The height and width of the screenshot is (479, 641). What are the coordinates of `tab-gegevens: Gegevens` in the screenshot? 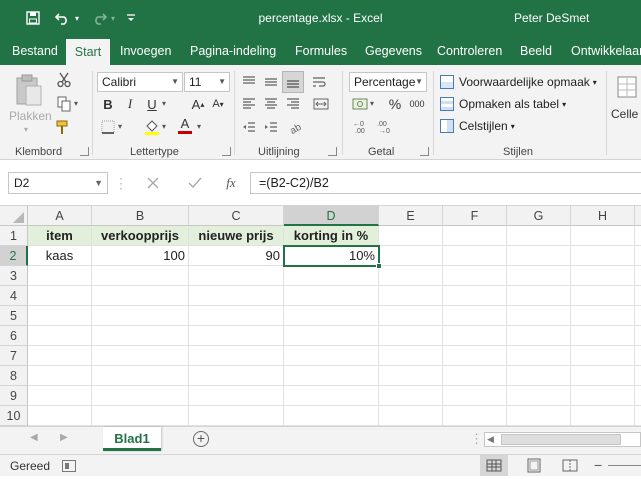 It's located at (393, 51).